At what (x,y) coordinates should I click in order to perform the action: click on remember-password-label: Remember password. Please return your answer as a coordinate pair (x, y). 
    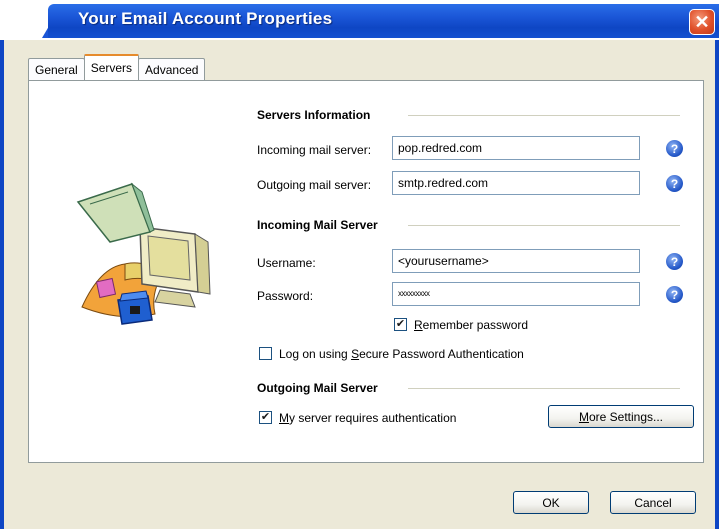
    Looking at the image, I should click on (471, 325).